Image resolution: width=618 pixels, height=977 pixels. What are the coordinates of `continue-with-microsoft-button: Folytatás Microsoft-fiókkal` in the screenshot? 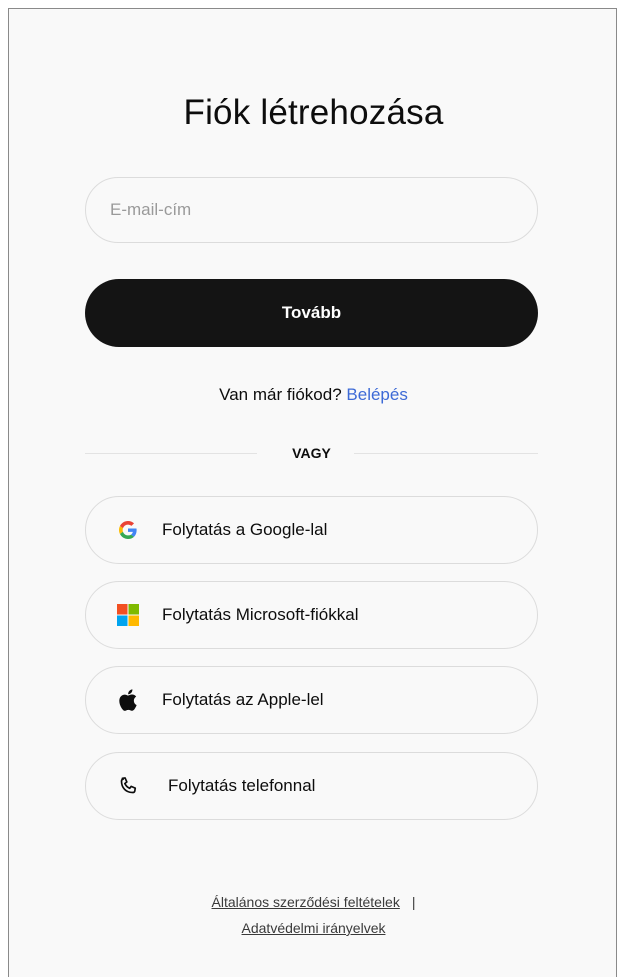 It's located at (311, 615).